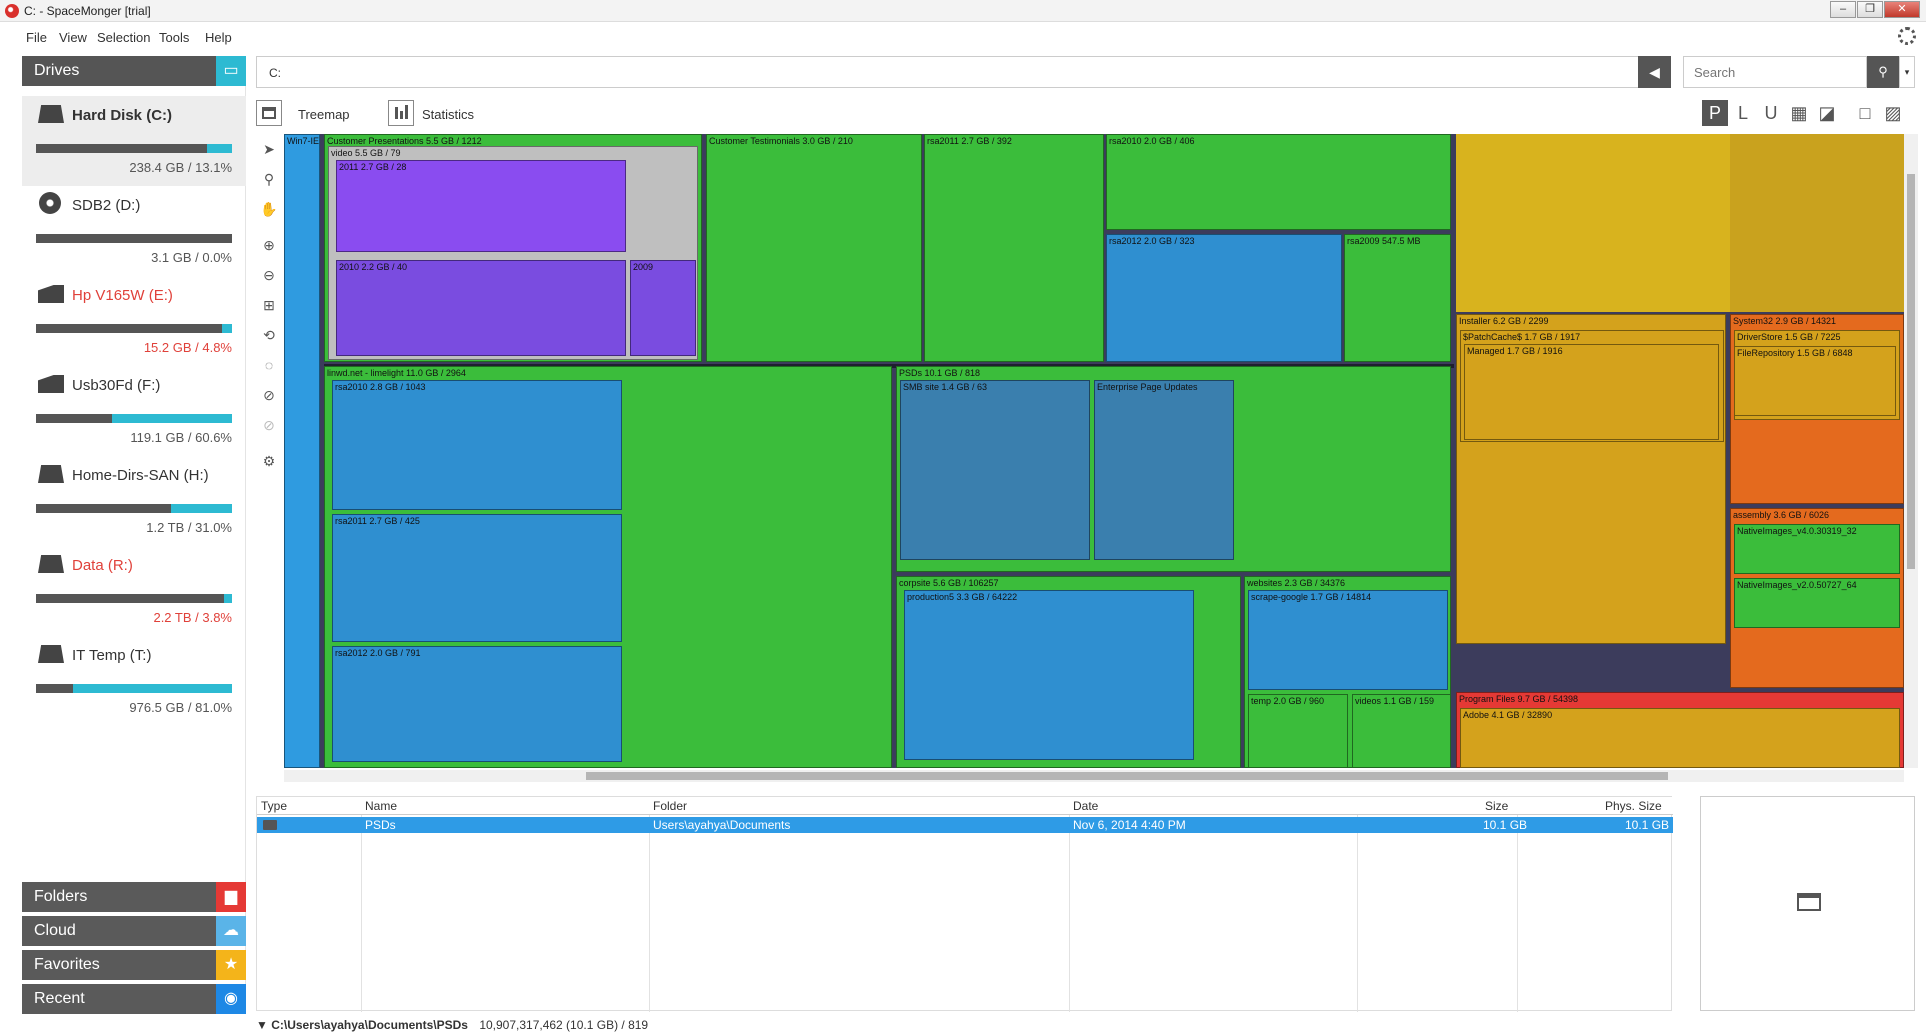 Image resolution: width=1926 pixels, height=1032 pixels. I want to click on col-folder: Folder, so click(670, 806).